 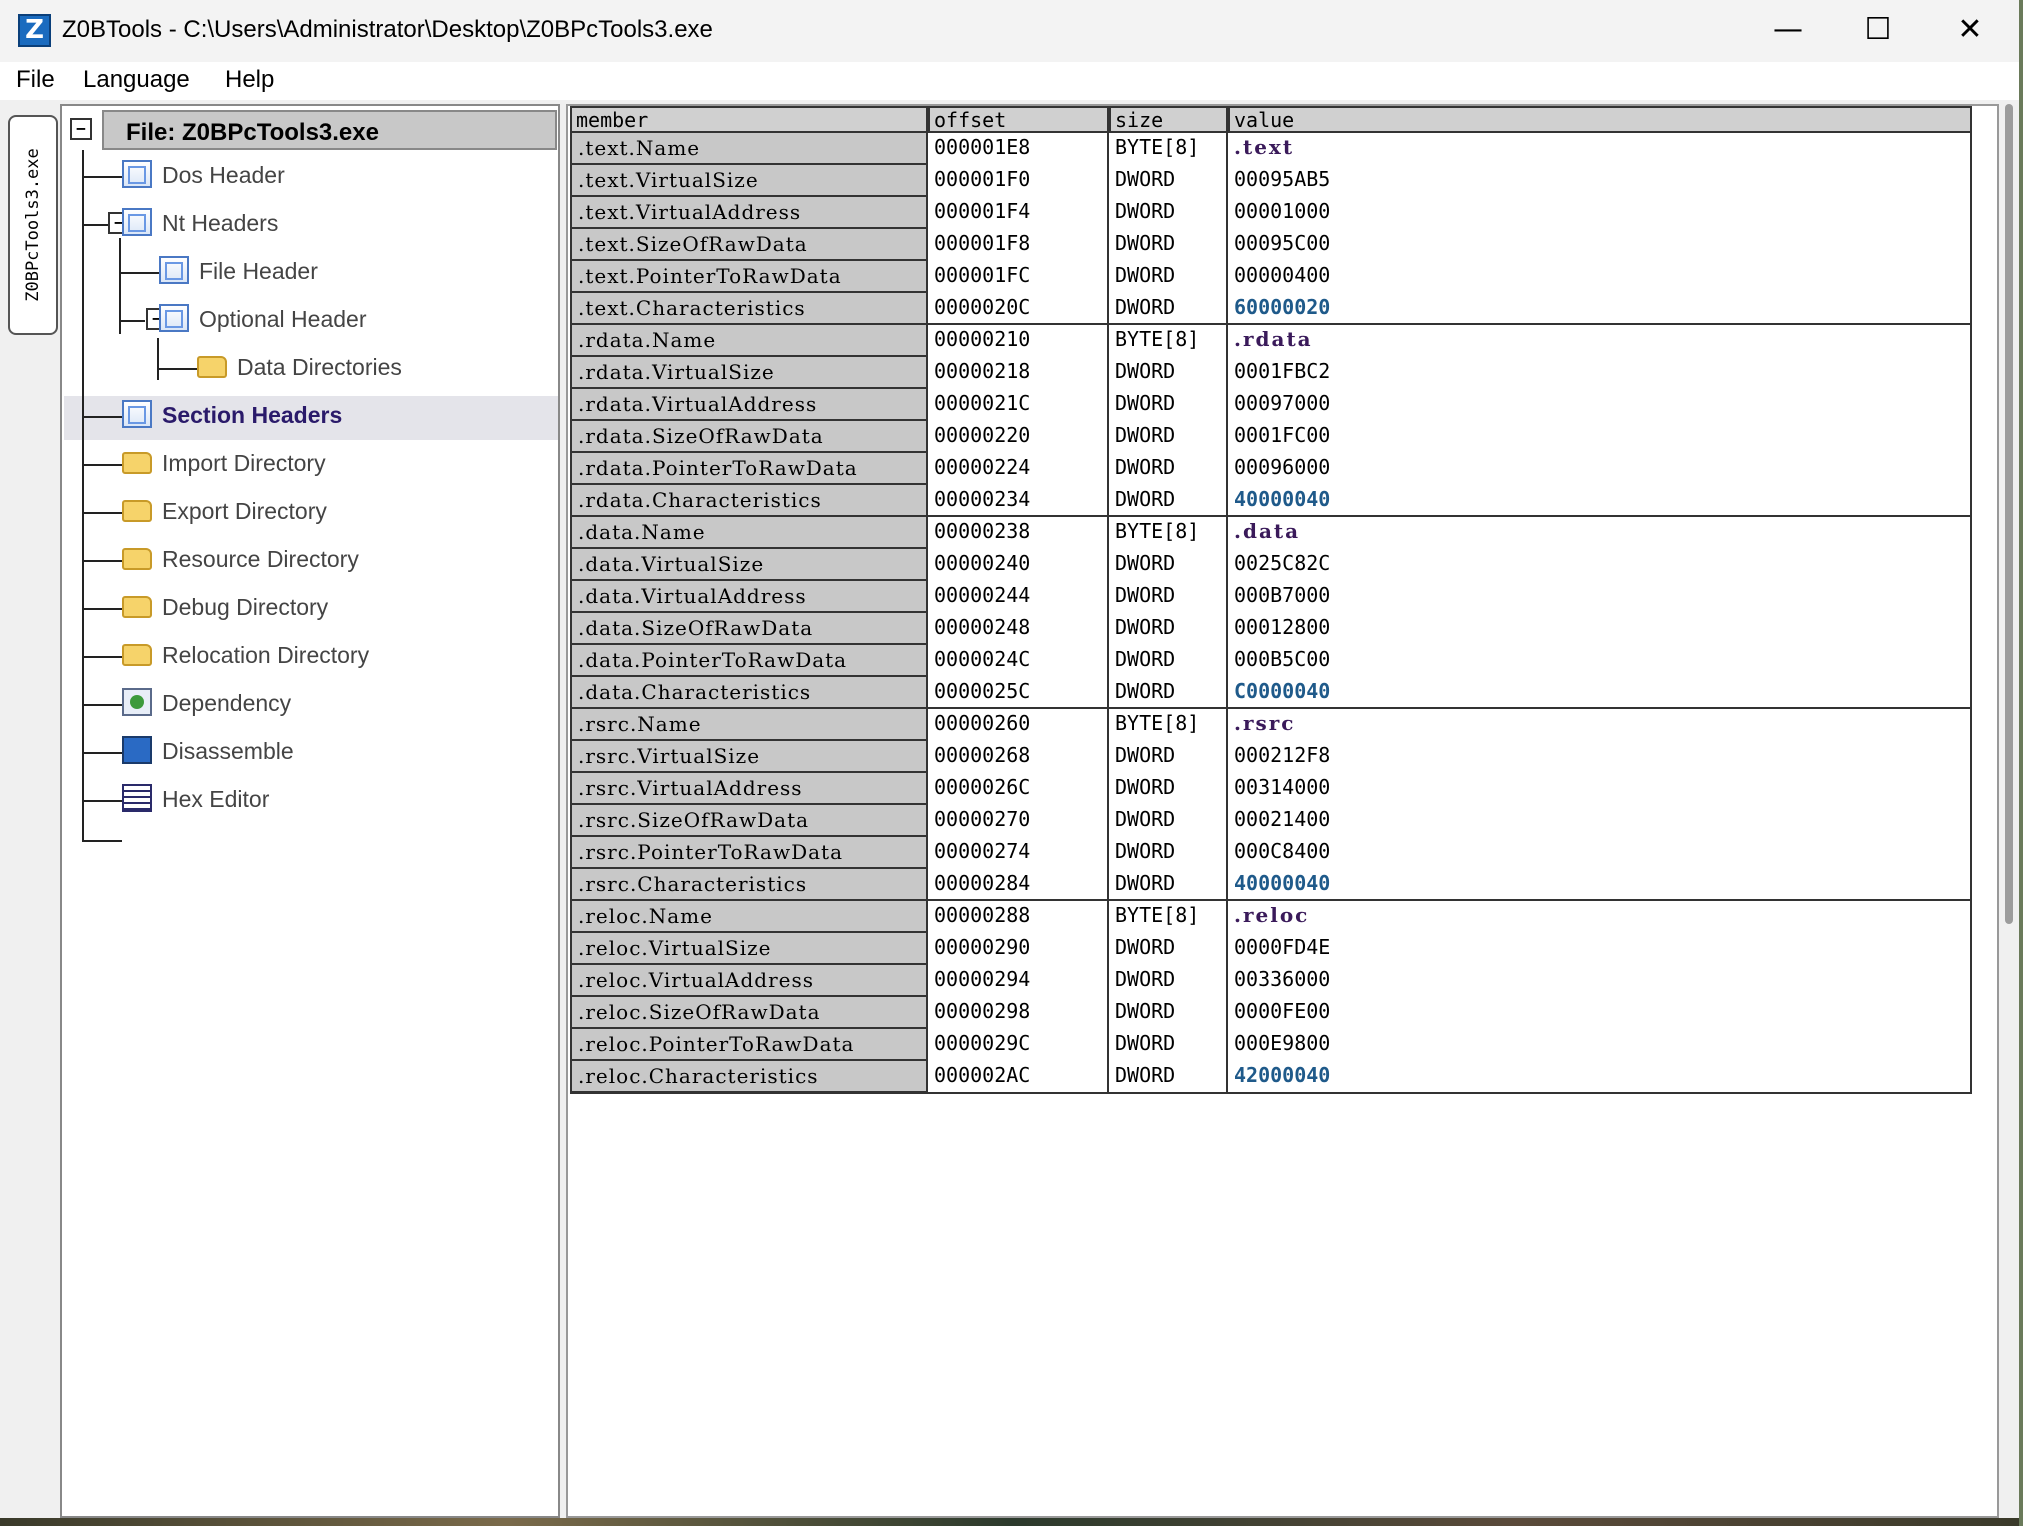 What do you see at coordinates (1600, 1012) in the screenshot?
I see `cell-value: 0000FE00` at bounding box center [1600, 1012].